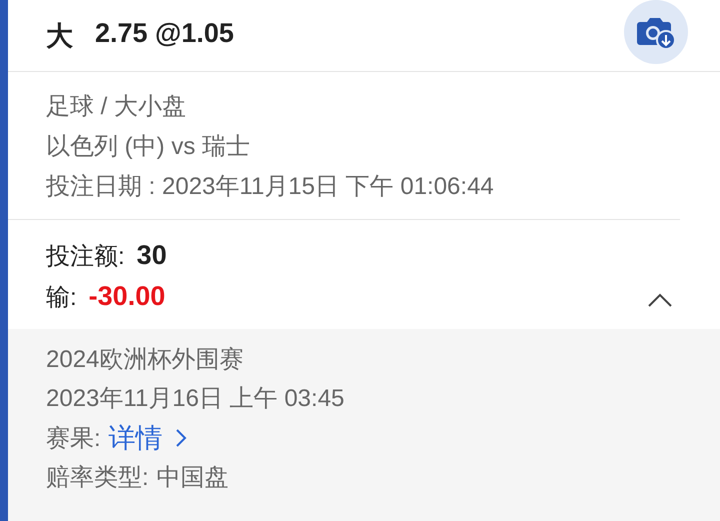  I want to click on stake-amount: 30, so click(151, 255).